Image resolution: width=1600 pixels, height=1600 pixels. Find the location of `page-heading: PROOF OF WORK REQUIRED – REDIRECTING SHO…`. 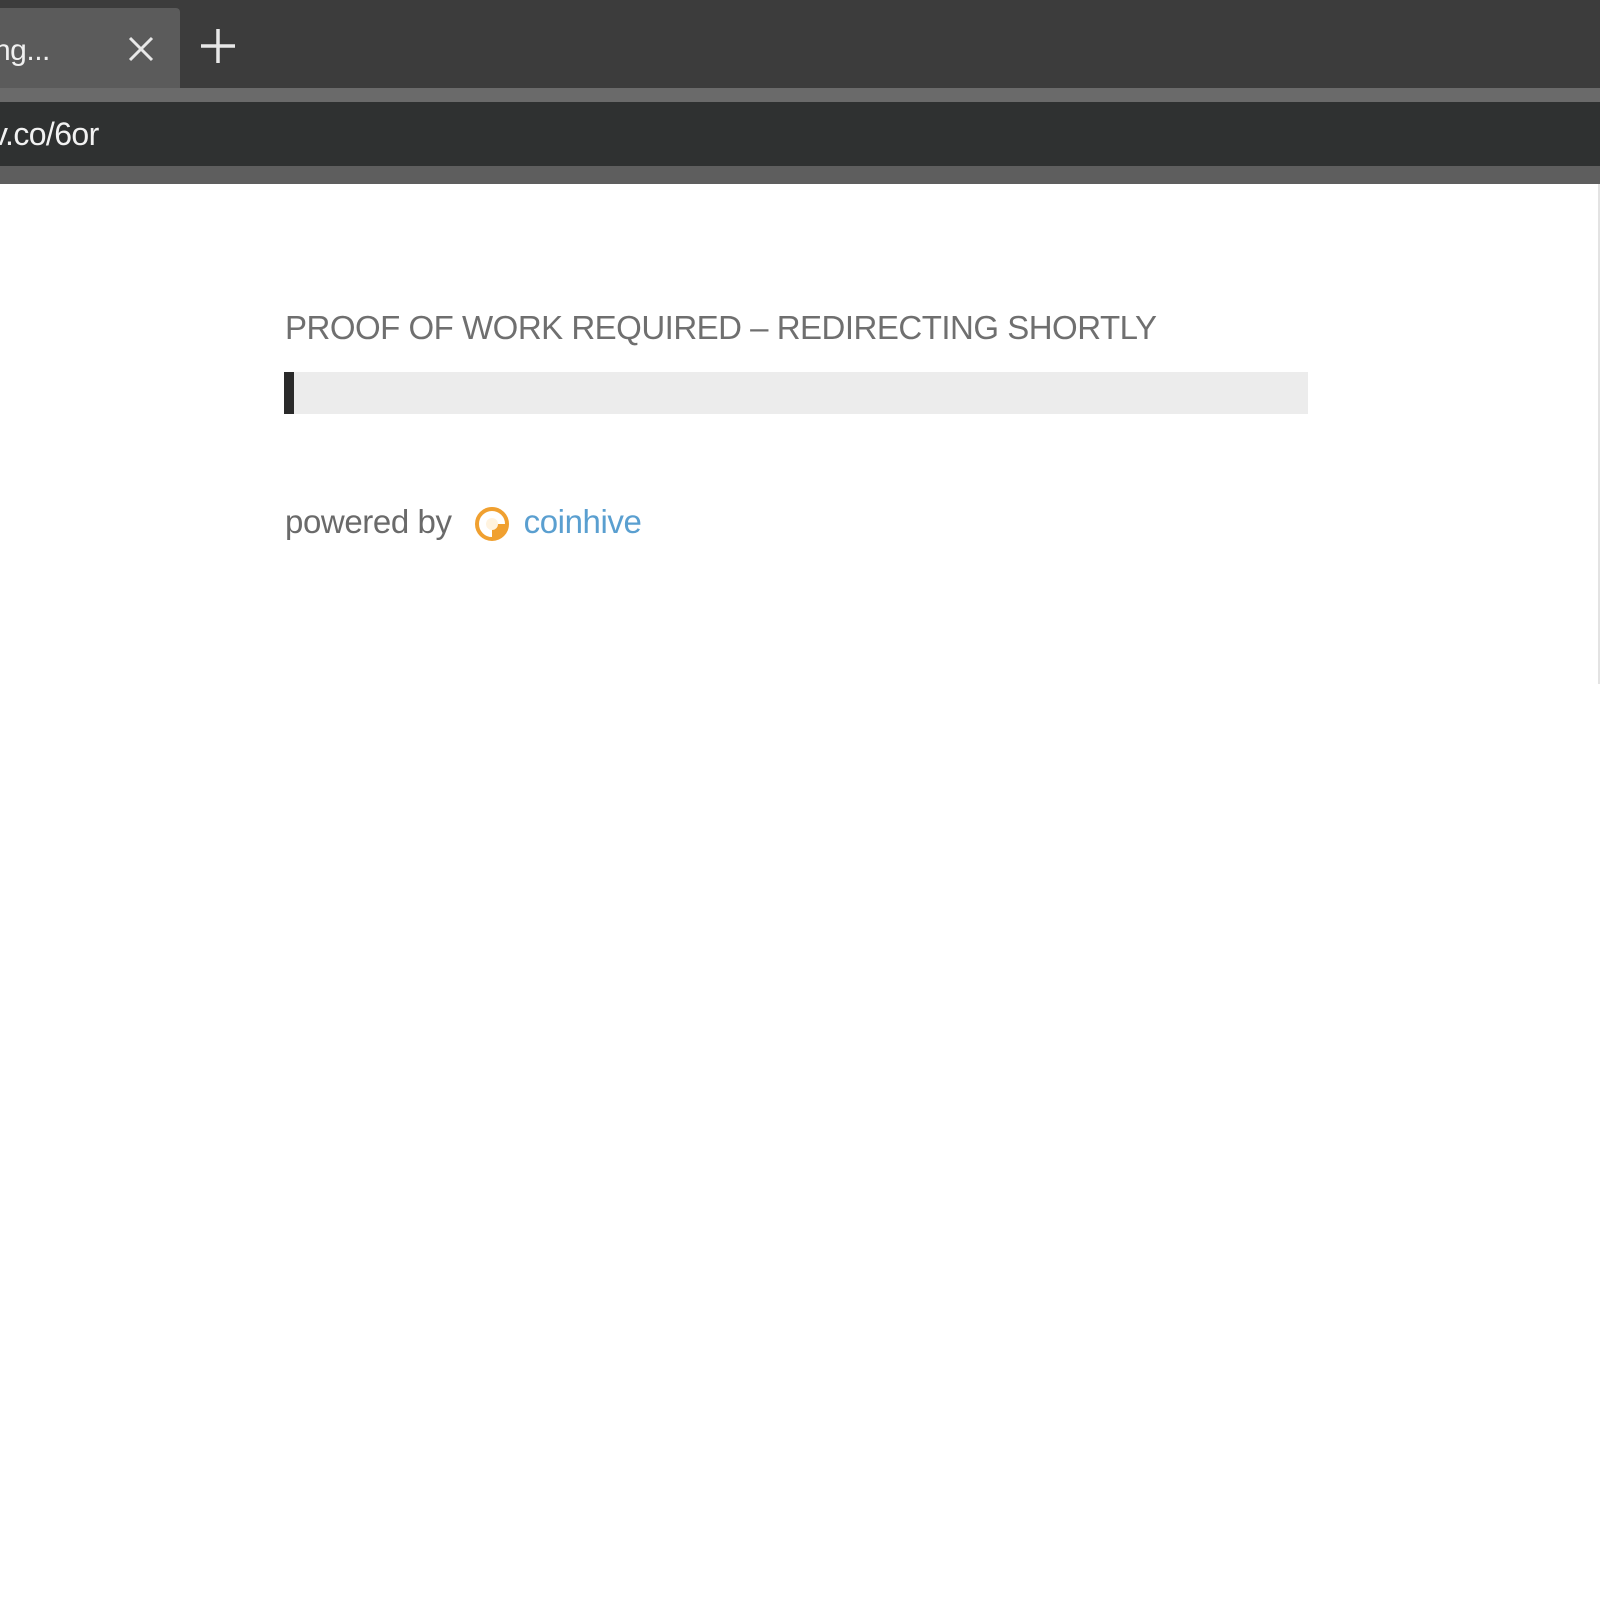

page-heading: PROOF OF WORK REQUIRED – REDIRECTING SHO… is located at coordinates (721, 327).